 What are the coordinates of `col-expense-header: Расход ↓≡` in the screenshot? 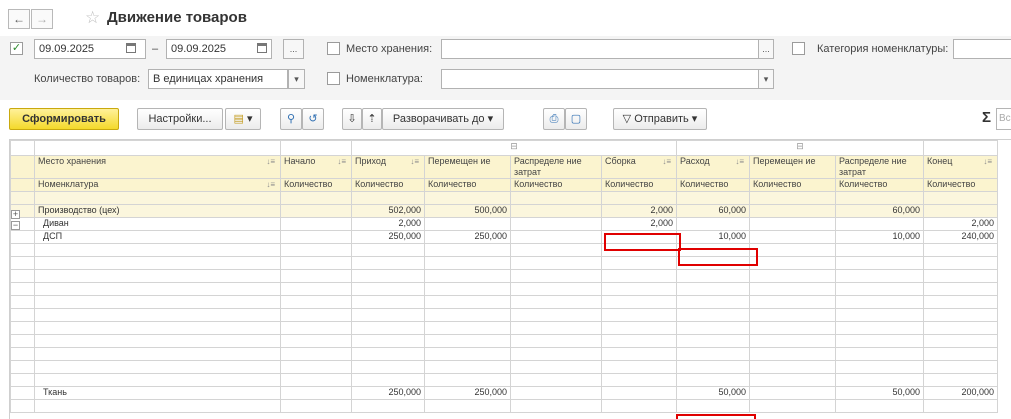 It's located at (713, 167).